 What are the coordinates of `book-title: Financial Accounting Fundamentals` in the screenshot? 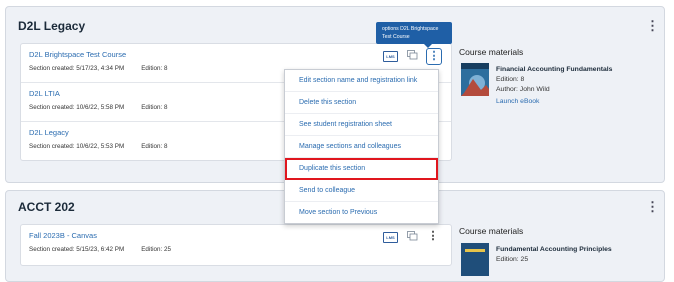 It's located at (554, 69).